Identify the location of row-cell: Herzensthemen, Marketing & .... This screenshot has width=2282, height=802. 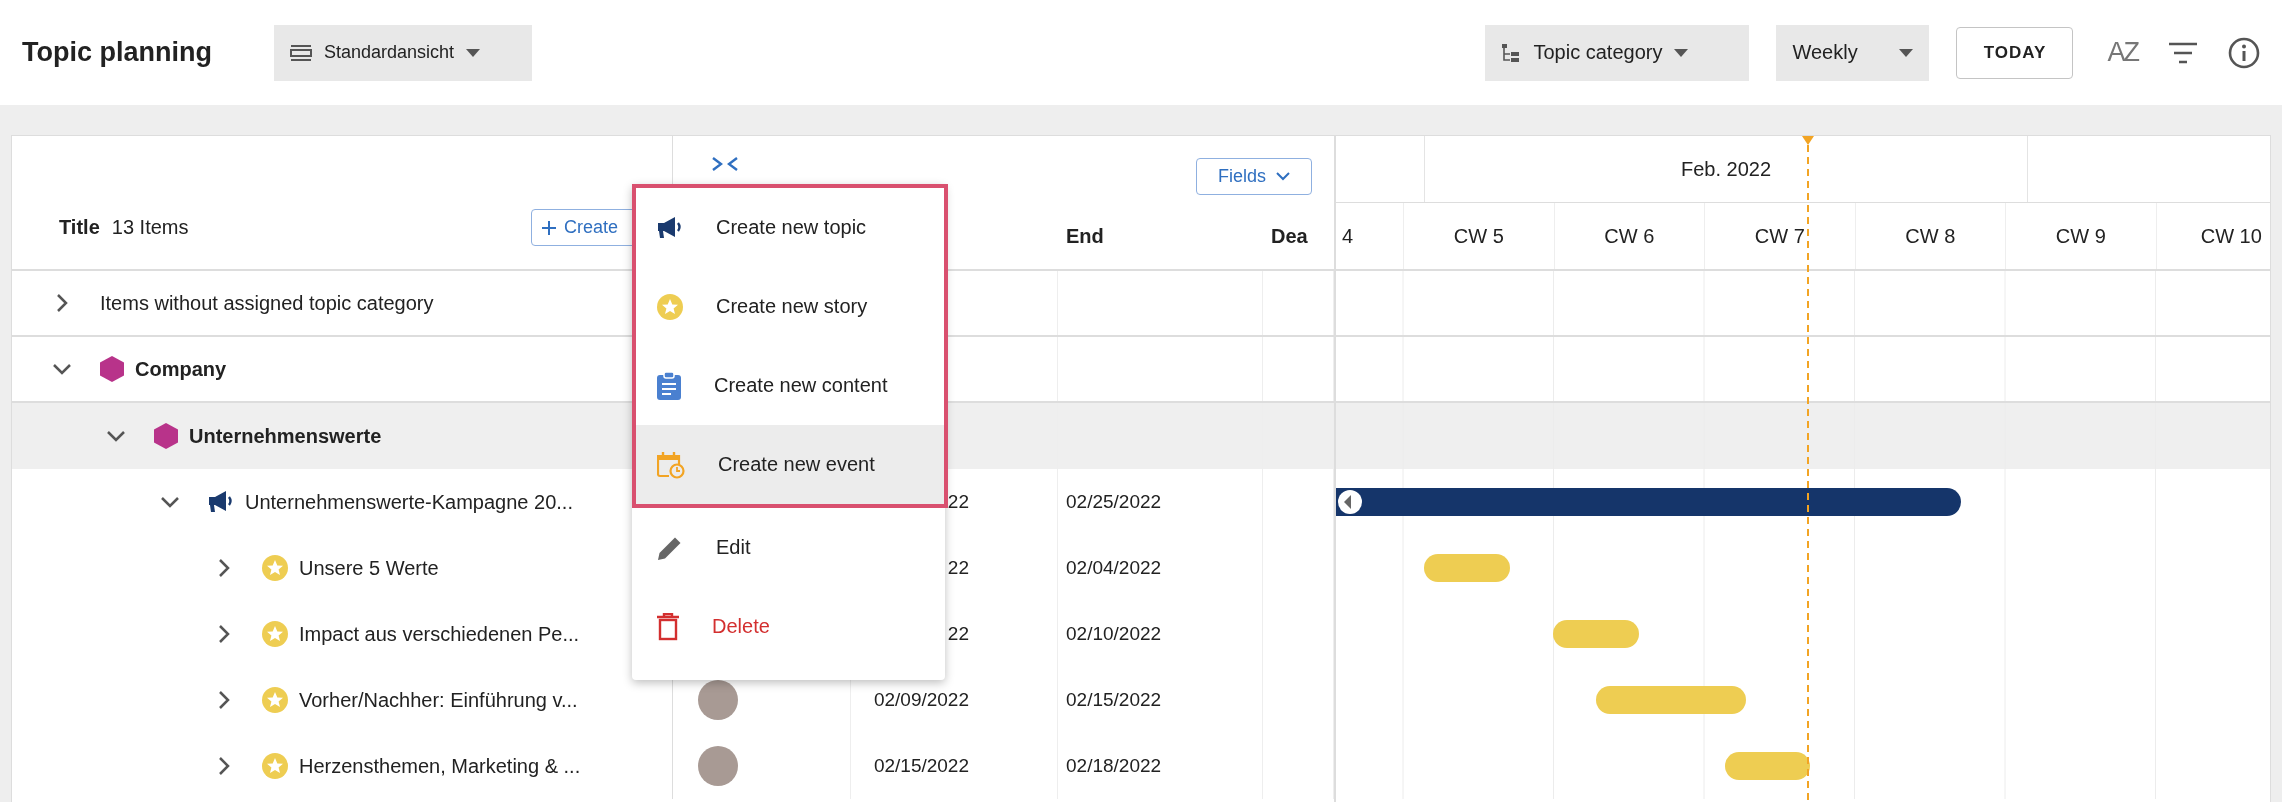
(342, 766).